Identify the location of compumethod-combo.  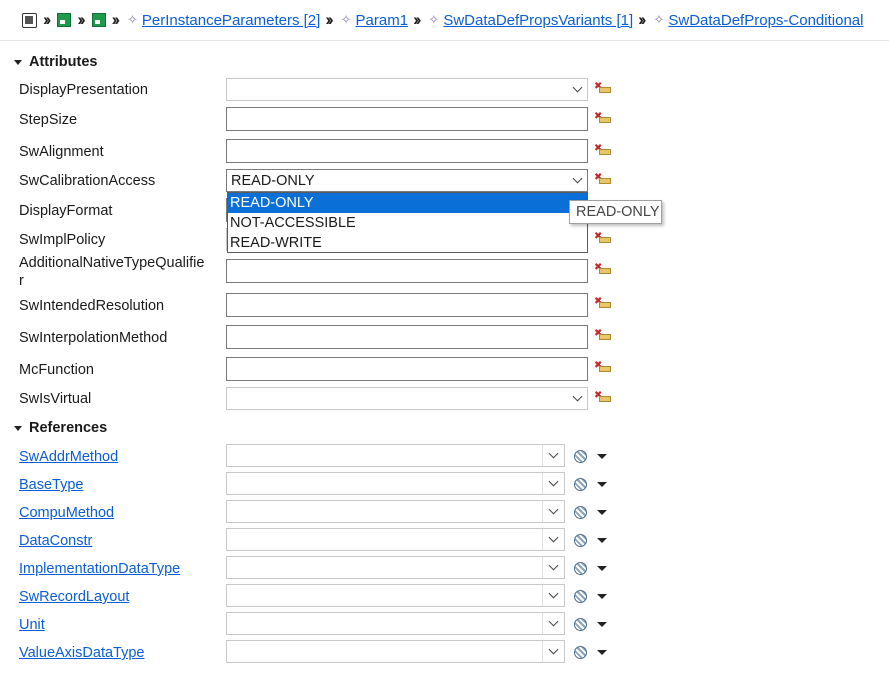
(395, 511).